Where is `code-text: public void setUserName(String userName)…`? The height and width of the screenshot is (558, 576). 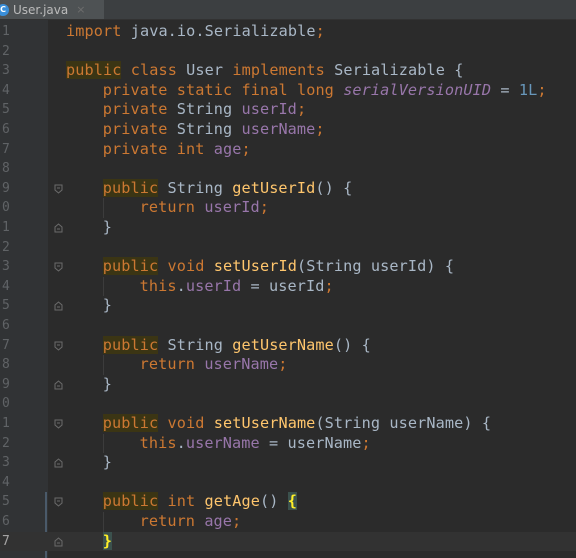
code-text: public void setUserName(String userName)… is located at coordinates (297, 423).